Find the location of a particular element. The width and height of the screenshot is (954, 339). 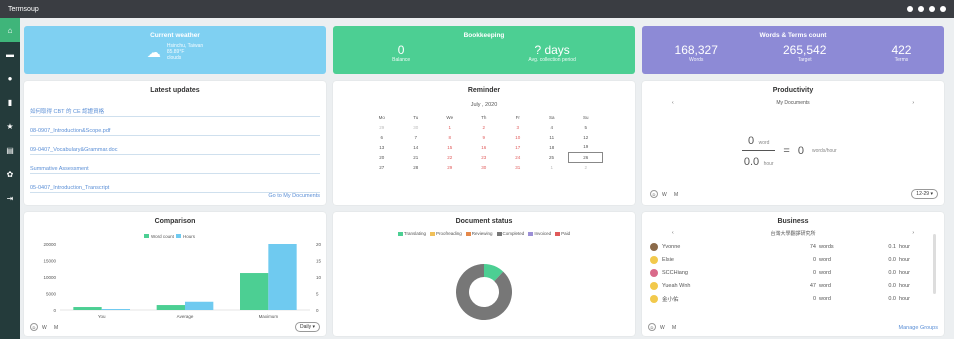

calendar-day: 6 is located at coordinates (382, 137).